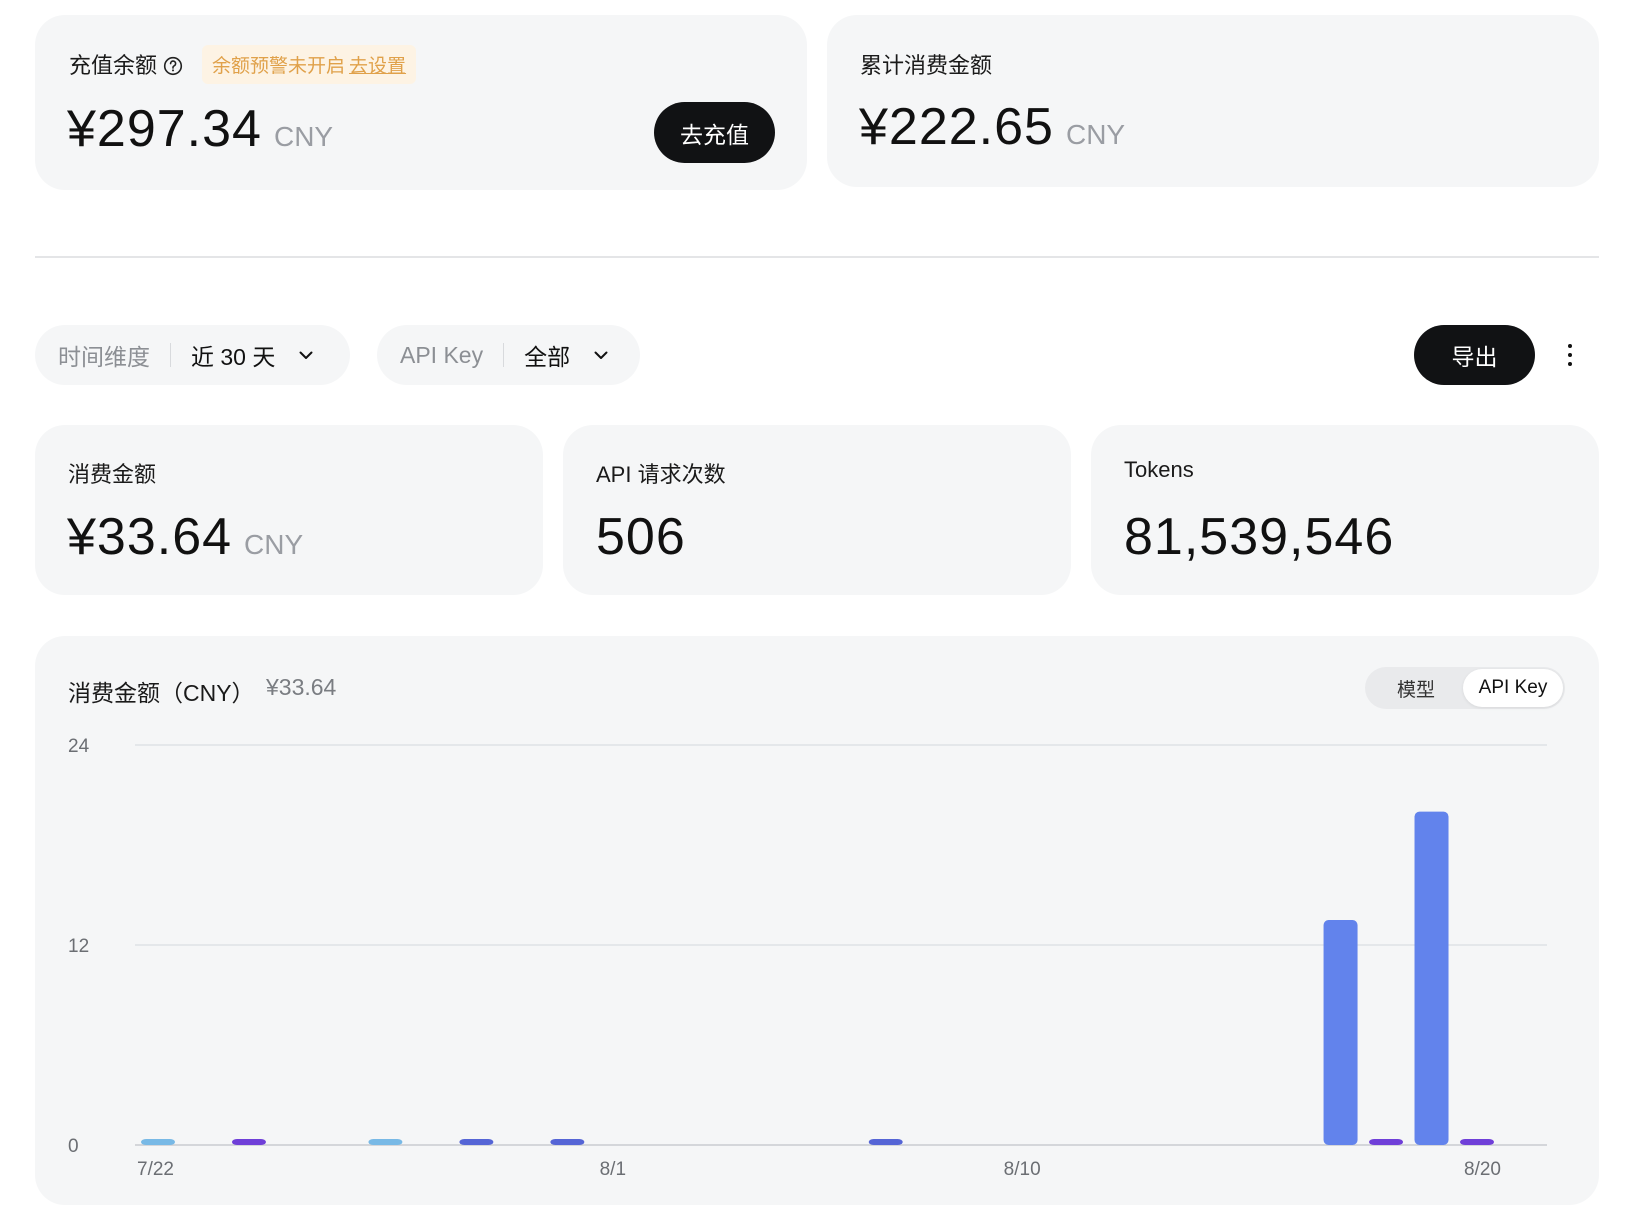 The width and height of the screenshot is (1631, 1219). Describe the element at coordinates (104, 357) in the screenshot. I see `time-filter-label: 时间维度` at that location.